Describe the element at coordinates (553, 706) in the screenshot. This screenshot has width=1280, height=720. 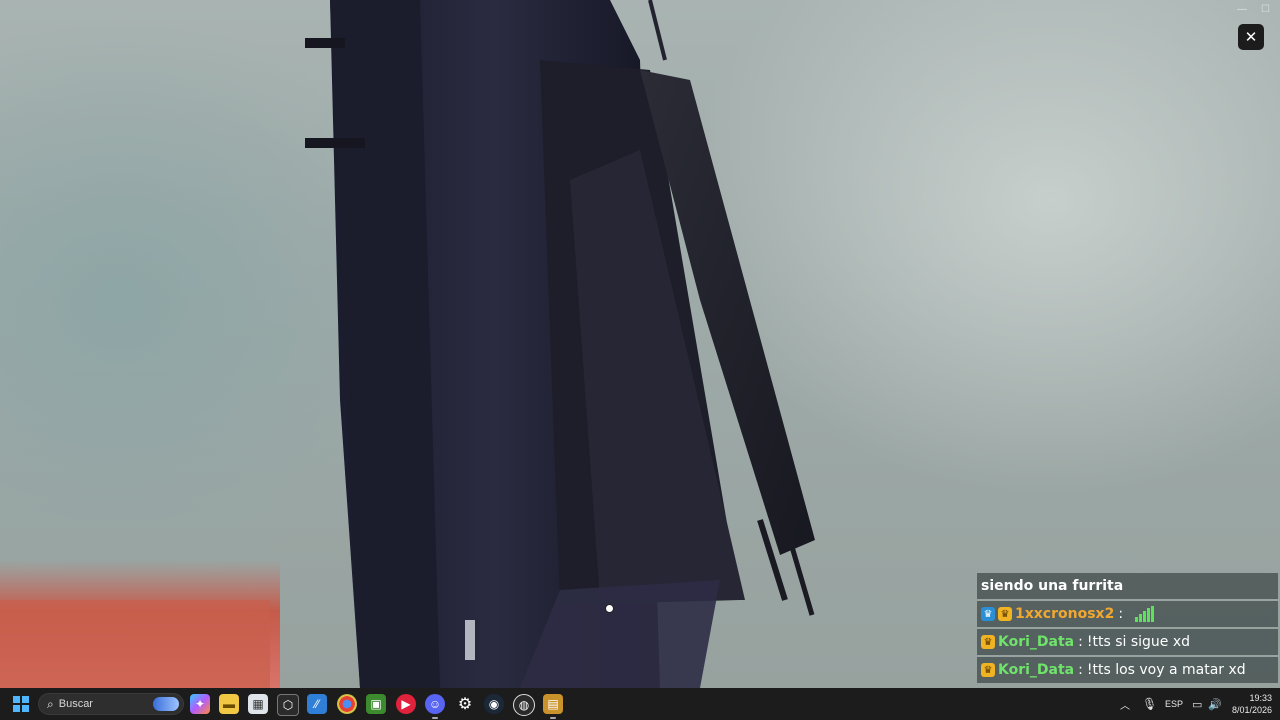
I see `folder-icon: ▤` at that location.